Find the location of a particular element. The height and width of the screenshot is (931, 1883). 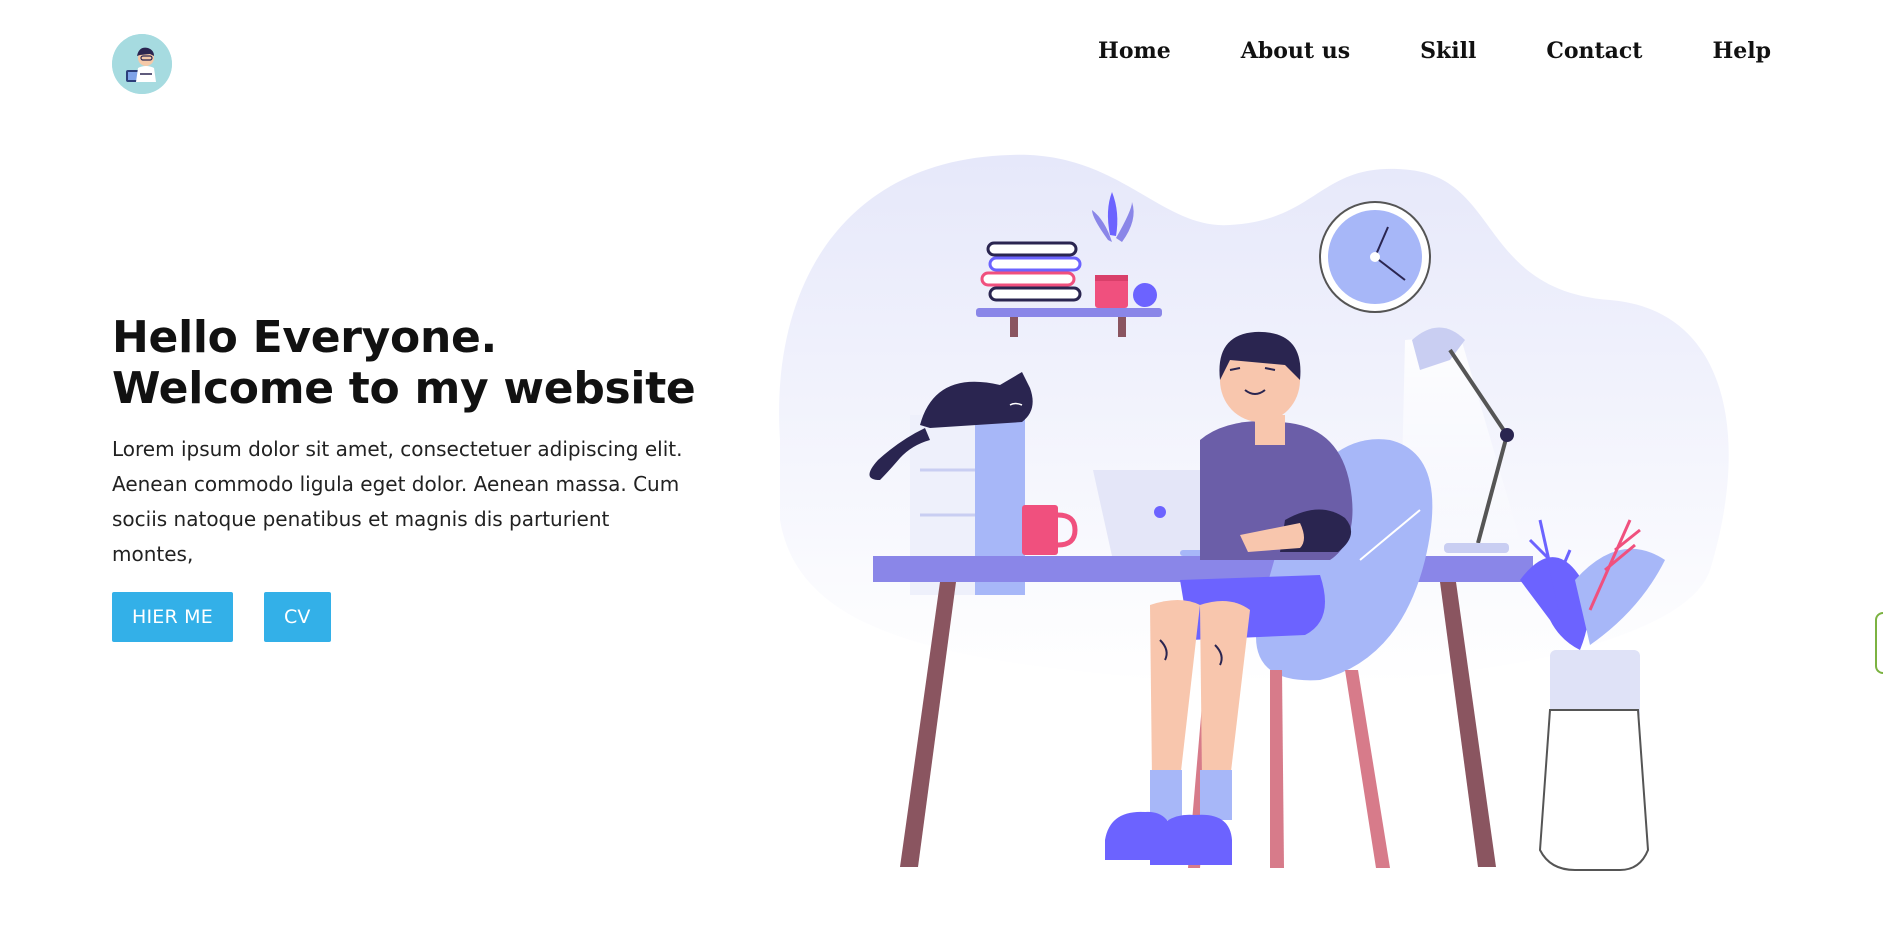

hero-buttons: HIER ME CV is located at coordinates (407, 617).